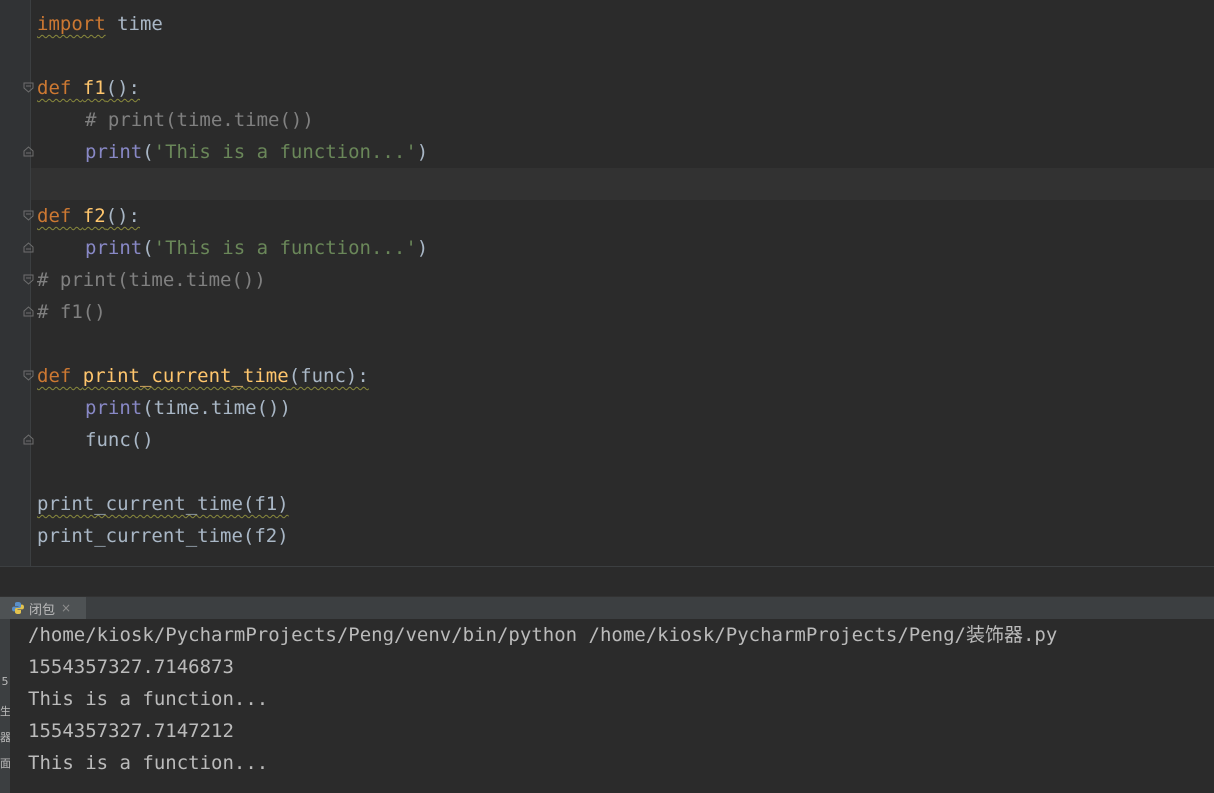  What do you see at coordinates (185, 376) in the screenshot?
I see `function-name: print_current_time` at bounding box center [185, 376].